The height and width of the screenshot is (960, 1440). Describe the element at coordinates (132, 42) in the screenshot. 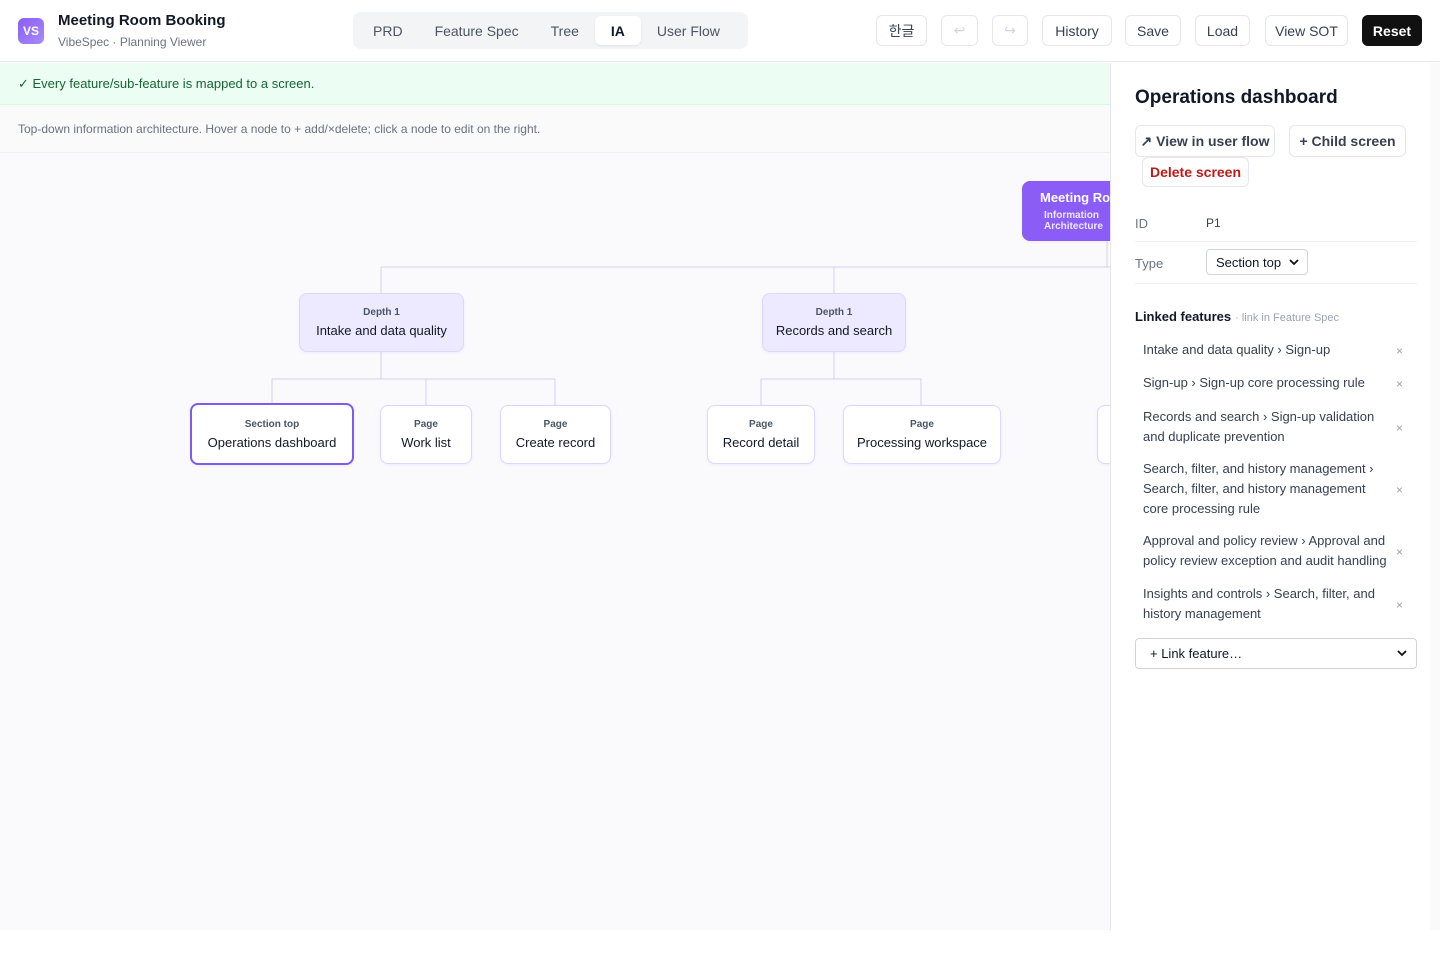

I see `app-subtitle: VibeSpec · Planning Viewer` at that location.